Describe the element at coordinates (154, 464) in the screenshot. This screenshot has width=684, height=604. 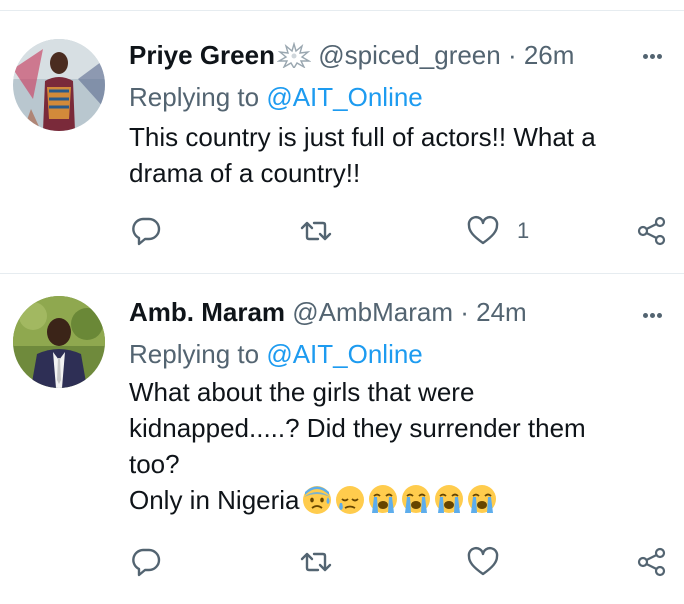
I see `tweet-text-line: too?` at that location.